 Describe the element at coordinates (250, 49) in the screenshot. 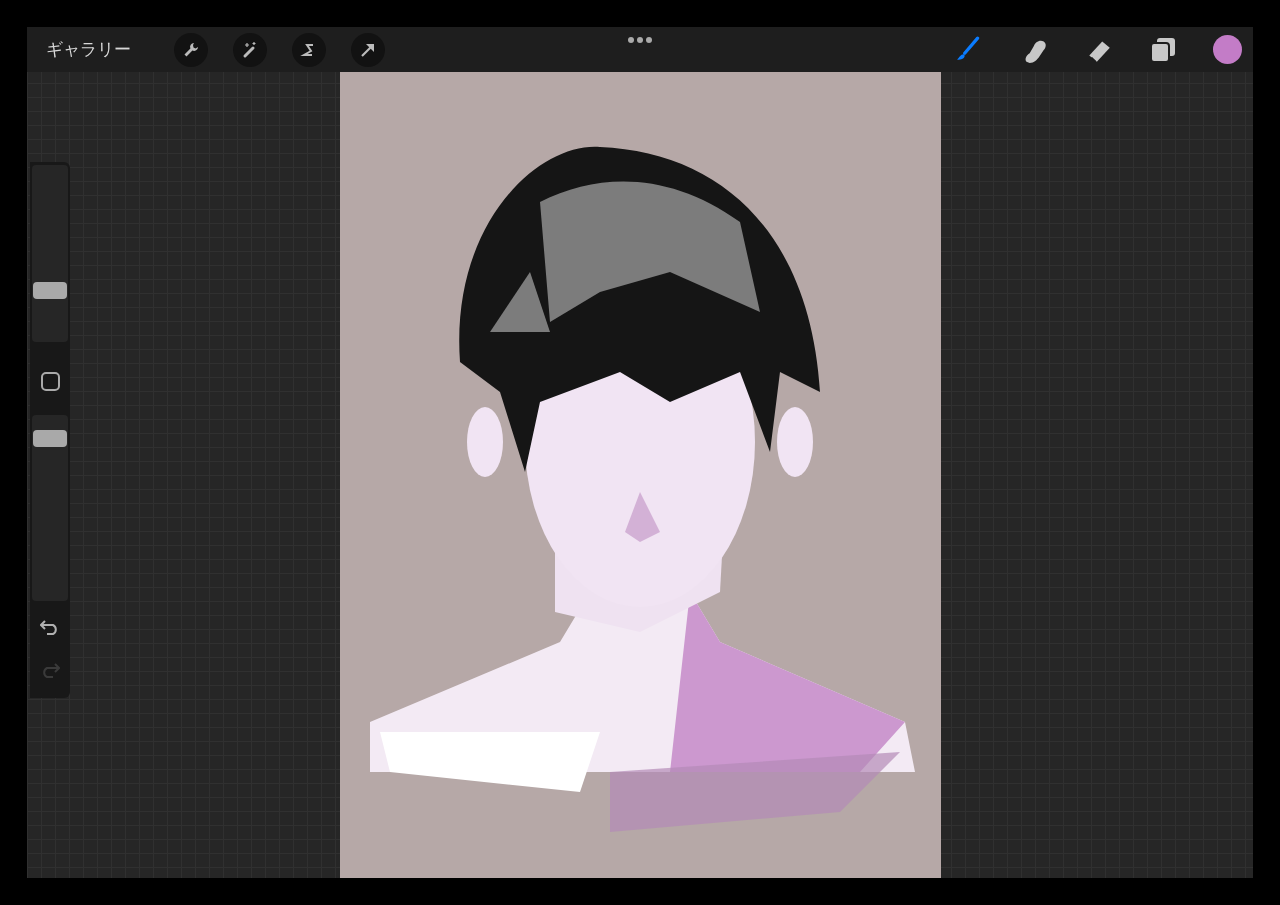

I see `magic-wand-icon` at that location.